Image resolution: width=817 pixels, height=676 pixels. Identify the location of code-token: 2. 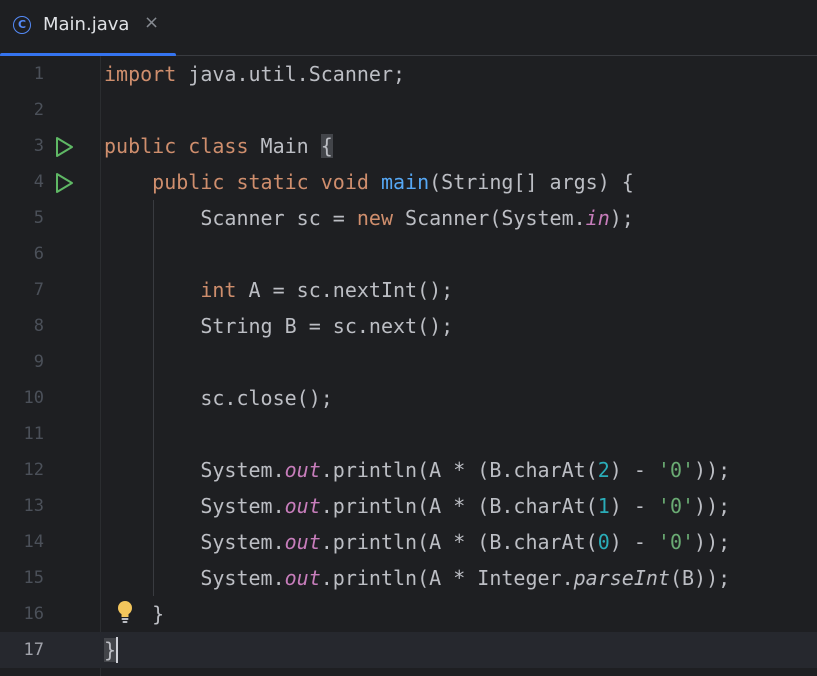
(603, 470).